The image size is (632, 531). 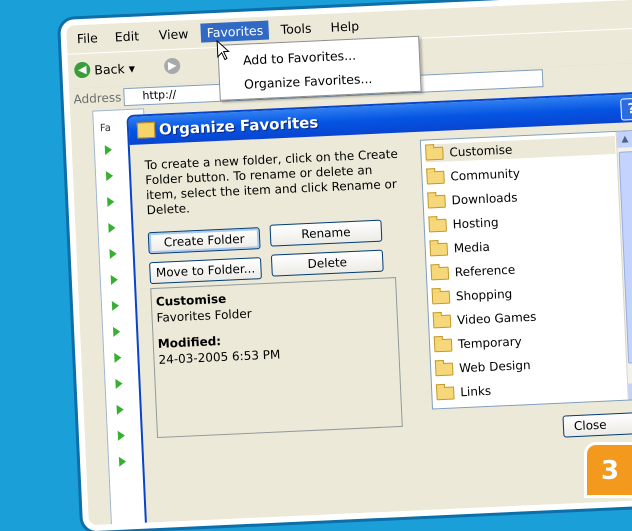 I want to click on list-item: Video Games, so click(x=484, y=319).